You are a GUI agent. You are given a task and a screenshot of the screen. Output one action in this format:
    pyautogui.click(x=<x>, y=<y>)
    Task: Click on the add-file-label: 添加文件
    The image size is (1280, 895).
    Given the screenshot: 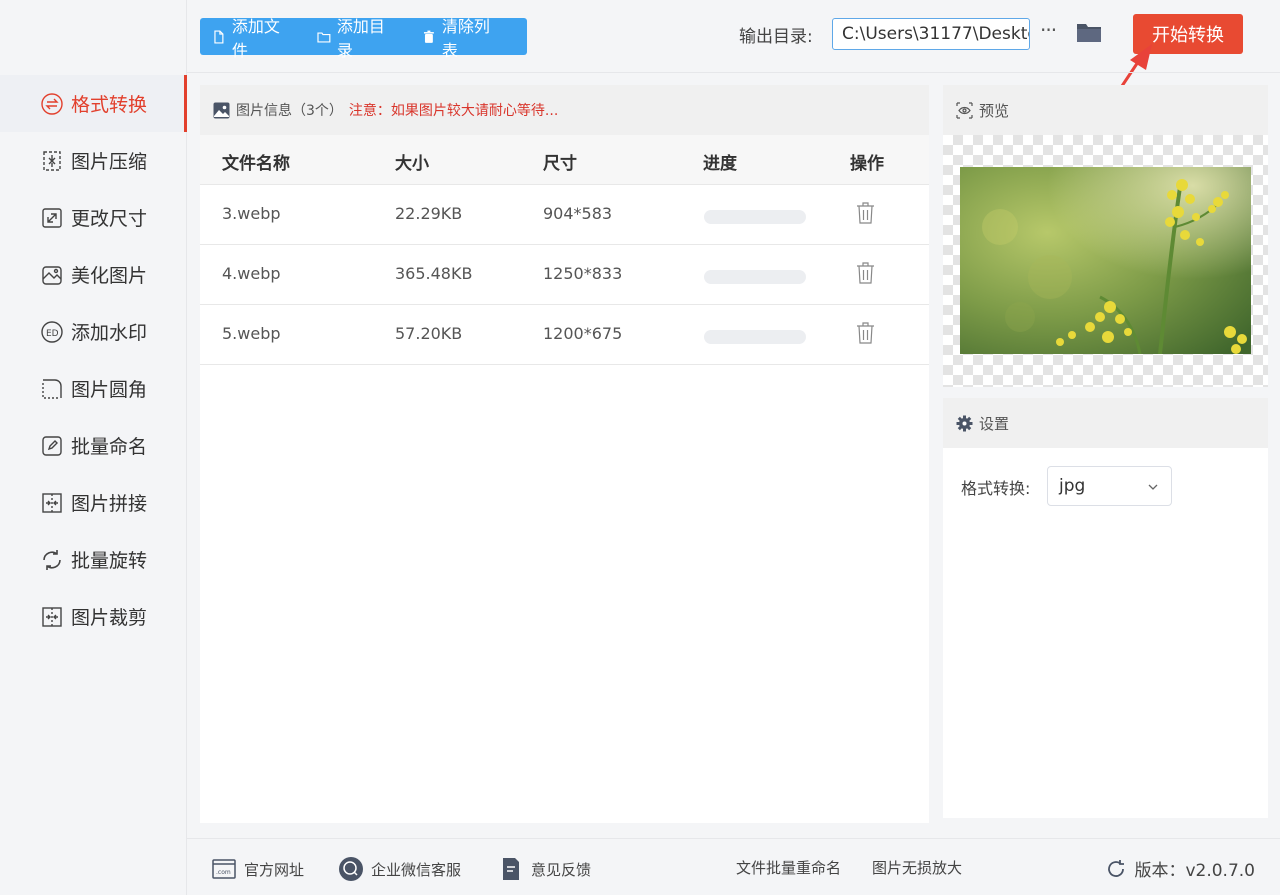 What is the action you would take?
    pyautogui.click(x=255, y=38)
    